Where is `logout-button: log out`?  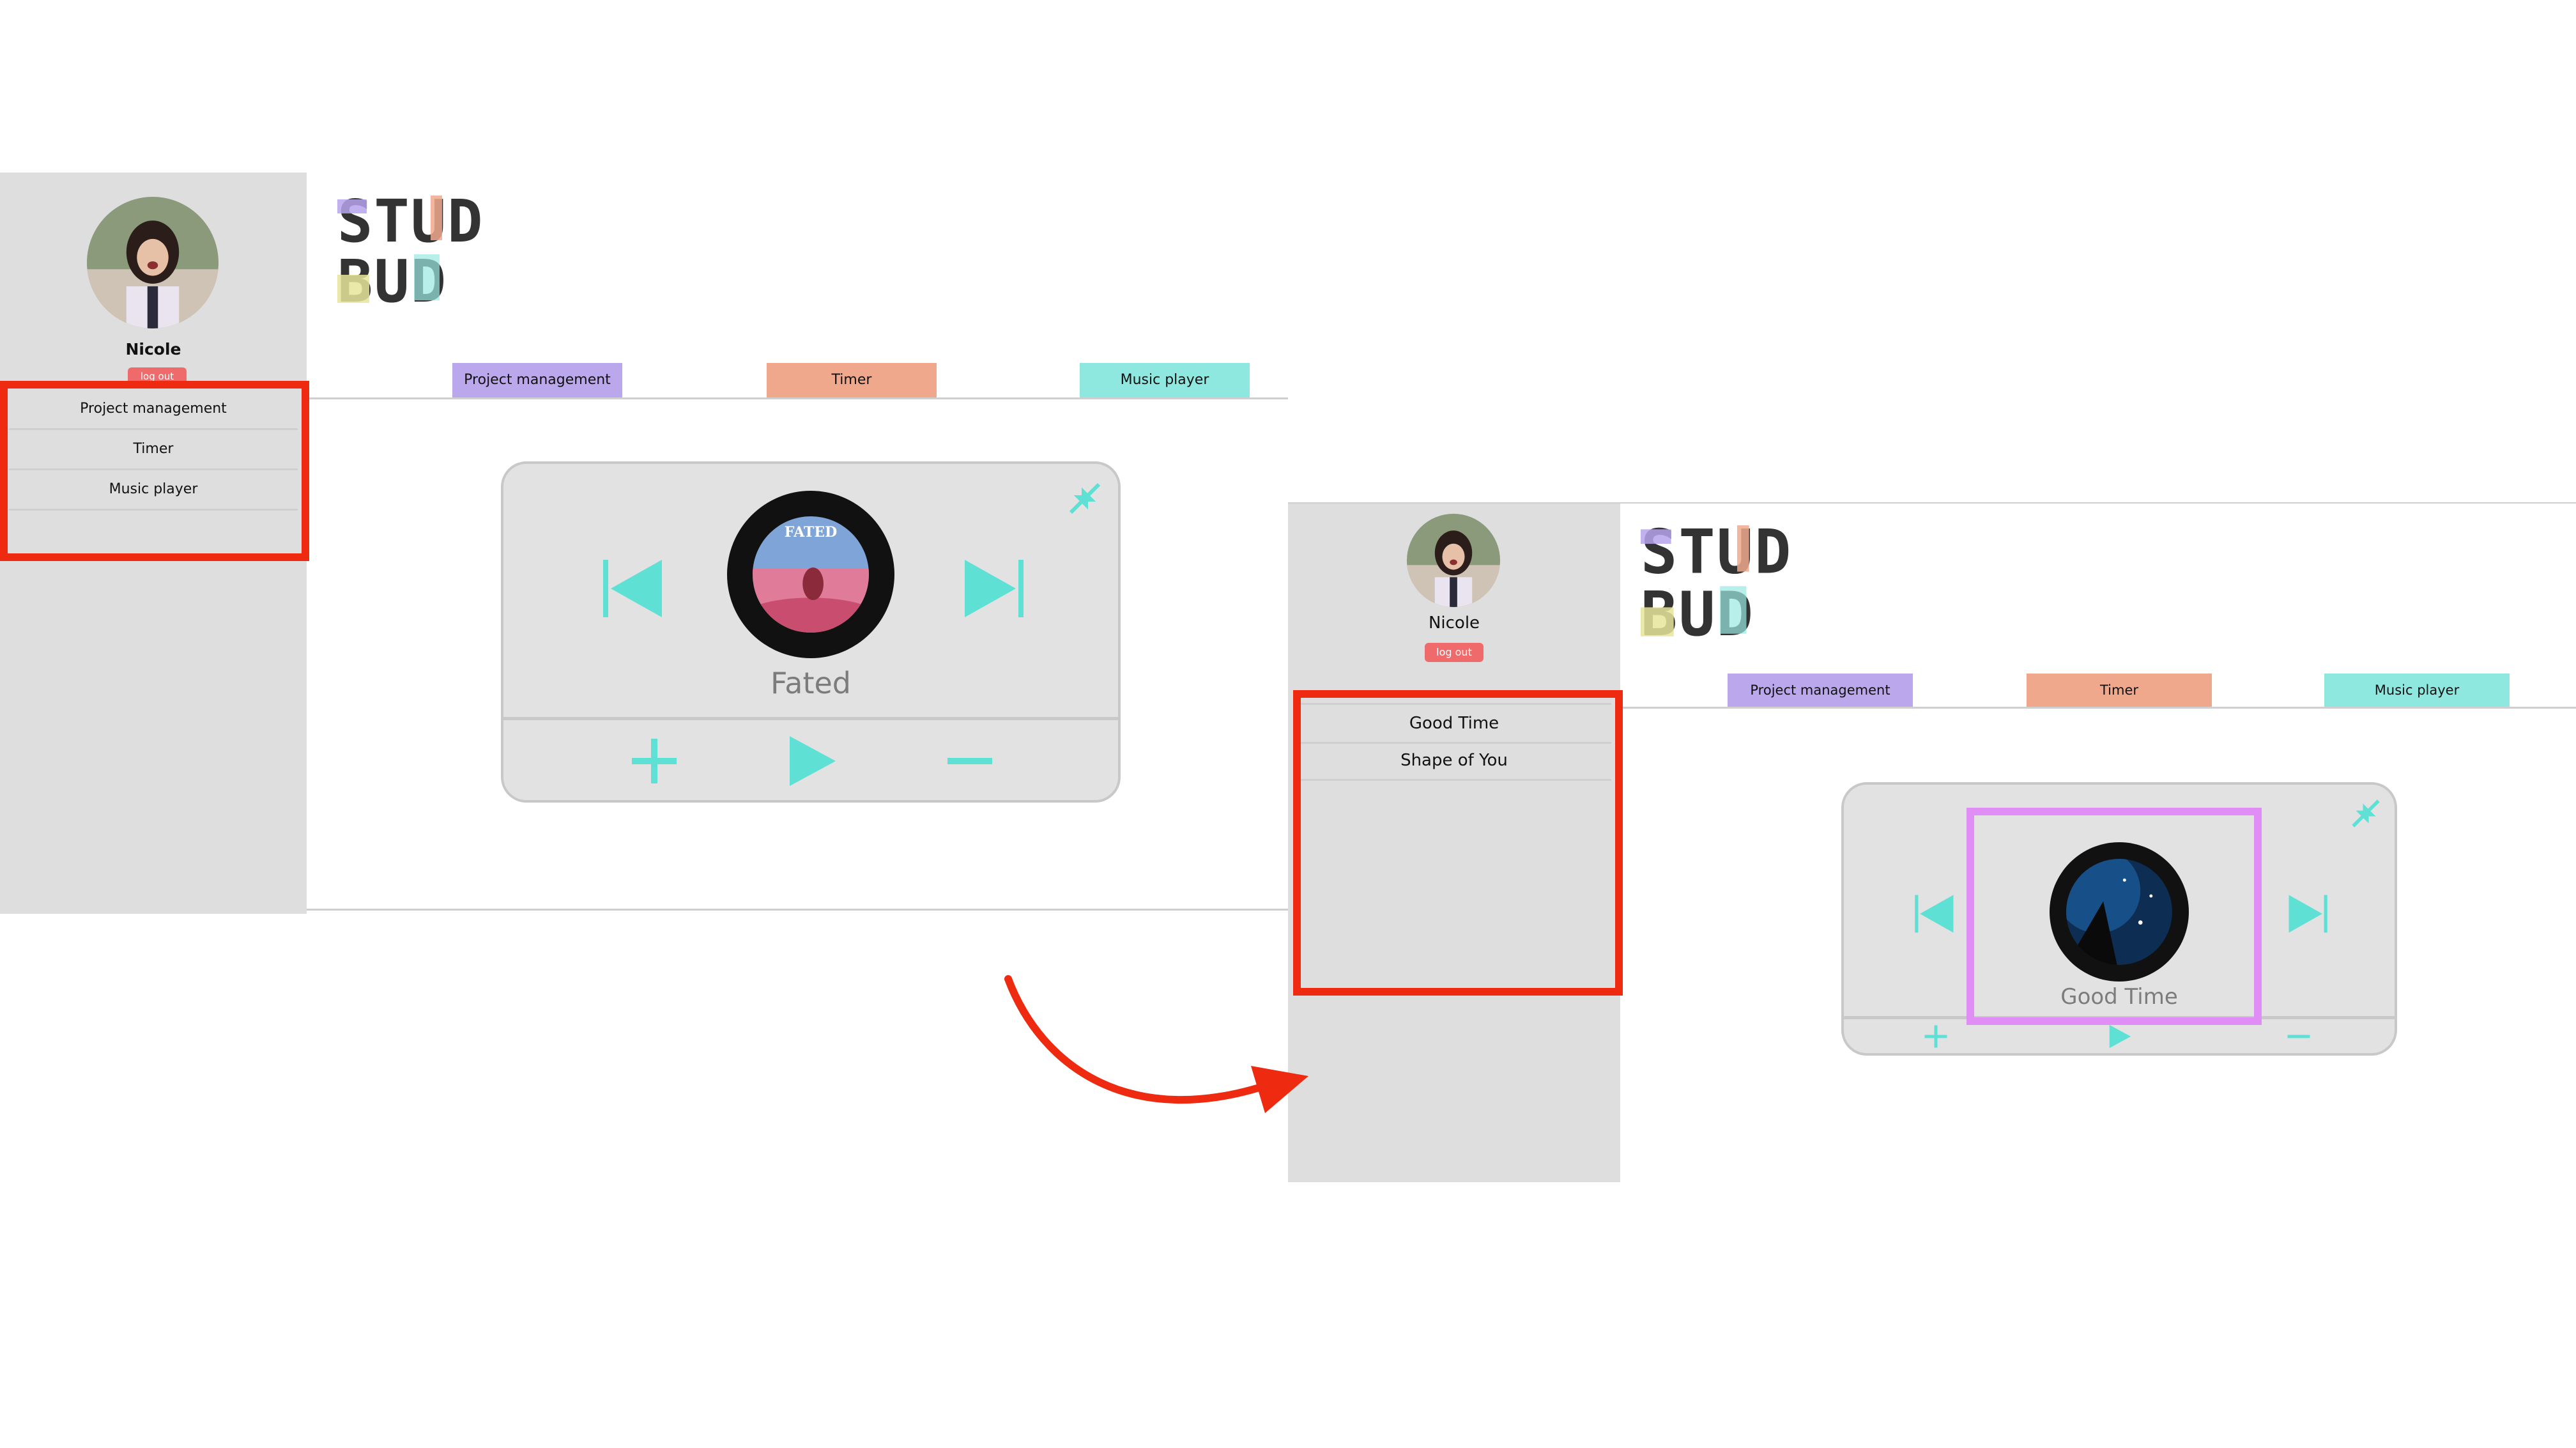
logout-button: log out is located at coordinates (1454, 652).